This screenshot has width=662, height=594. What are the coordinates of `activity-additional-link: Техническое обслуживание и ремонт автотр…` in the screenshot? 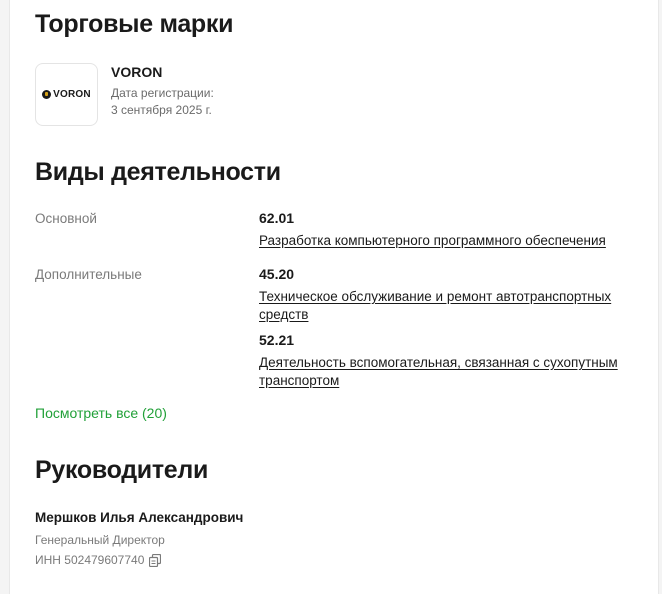 It's located at (449, 306).